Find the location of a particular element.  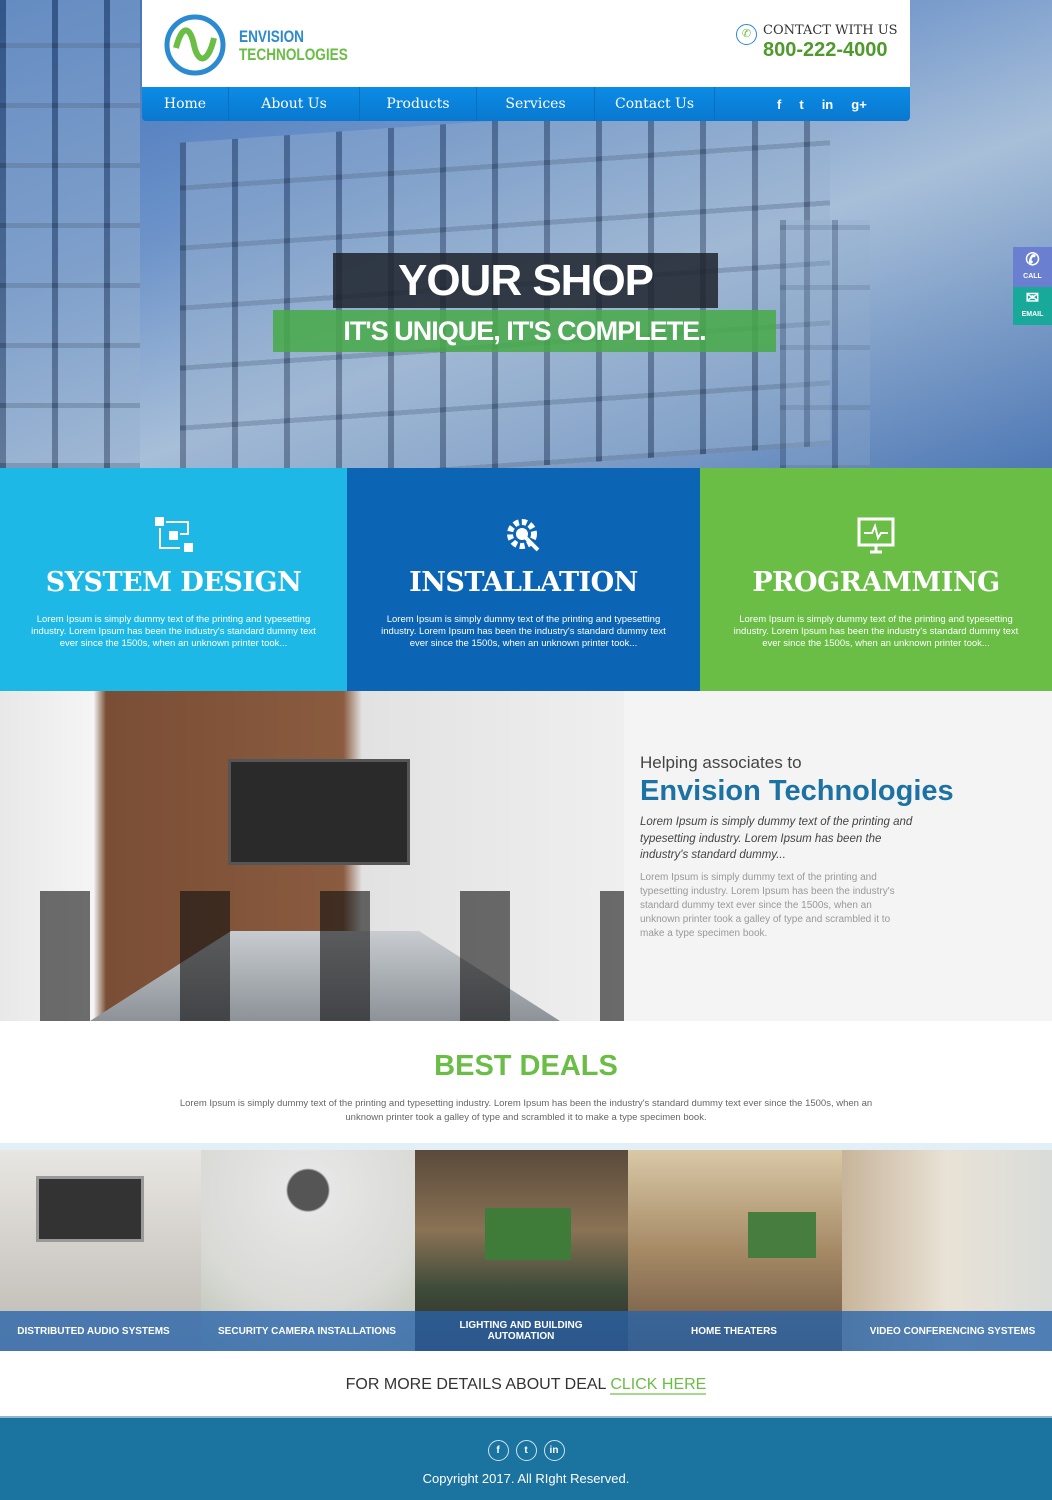

flow-diagram-icon is located at coordinates (173, 534).